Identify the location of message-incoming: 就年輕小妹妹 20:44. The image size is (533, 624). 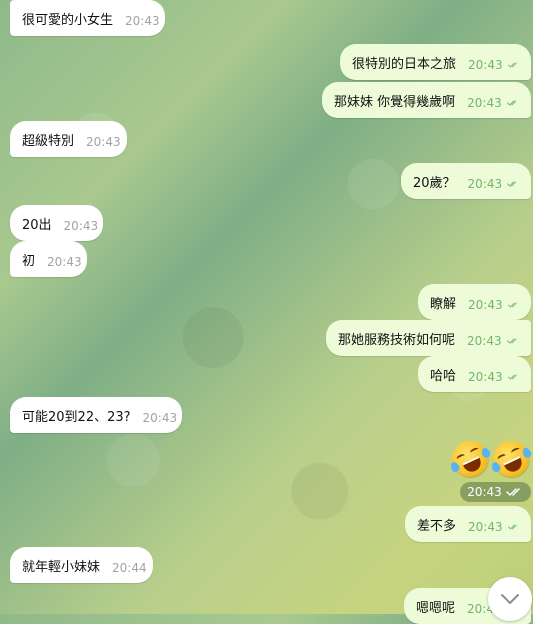
(81, 565).